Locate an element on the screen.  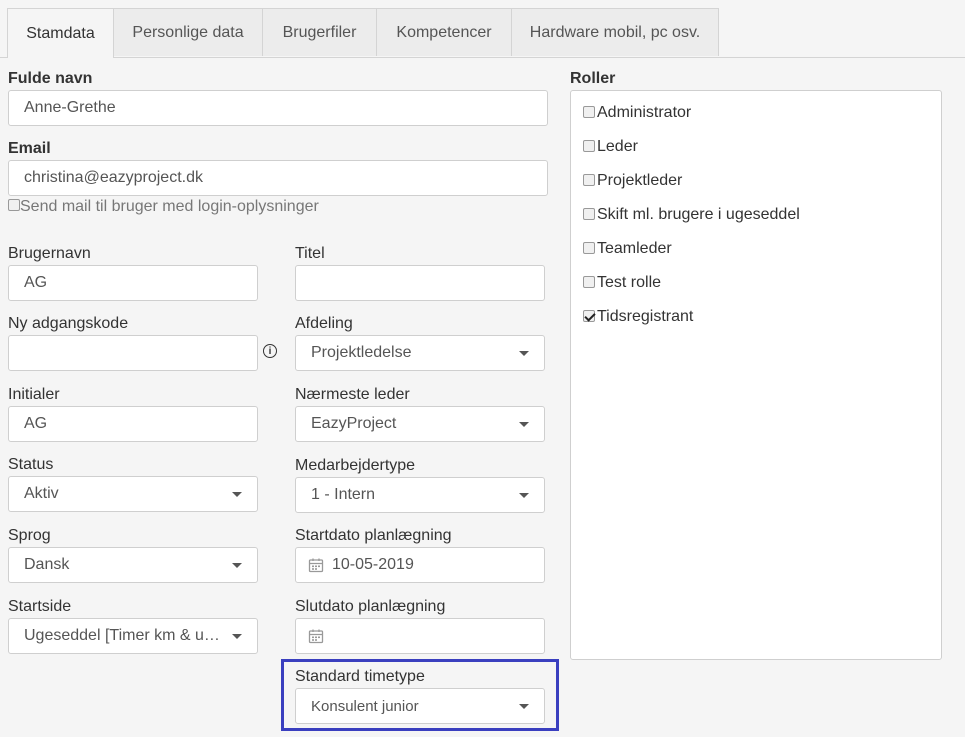
manager-select: EazyProject is located at coordinates (420, 424).